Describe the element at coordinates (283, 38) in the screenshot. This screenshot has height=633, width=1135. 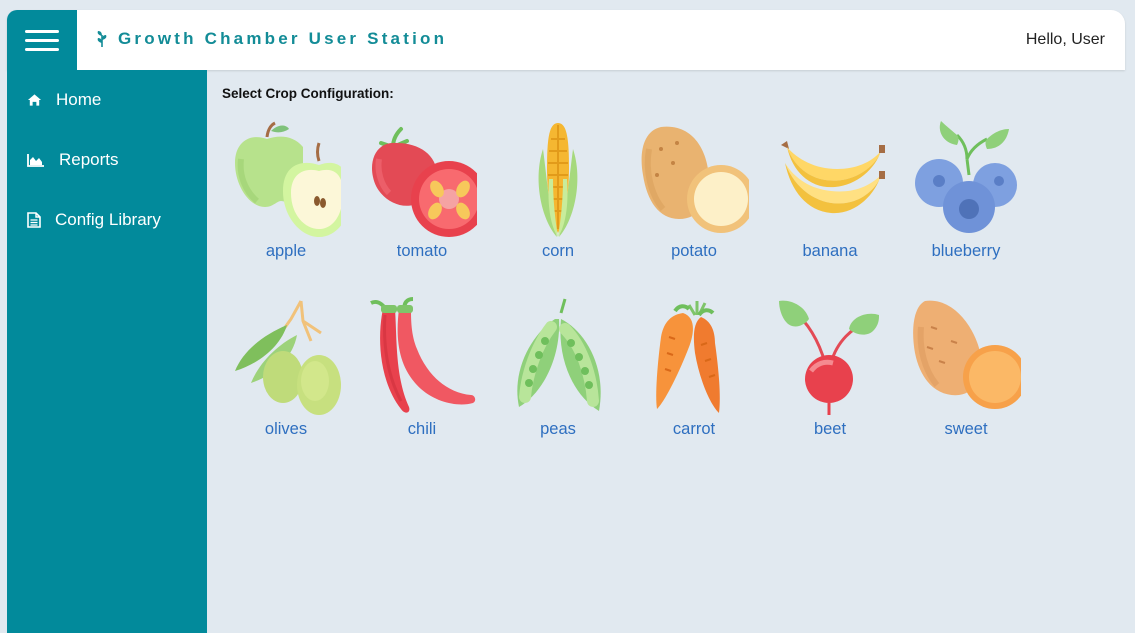
I see `app-title: Growth Chamber User Station` at that location.